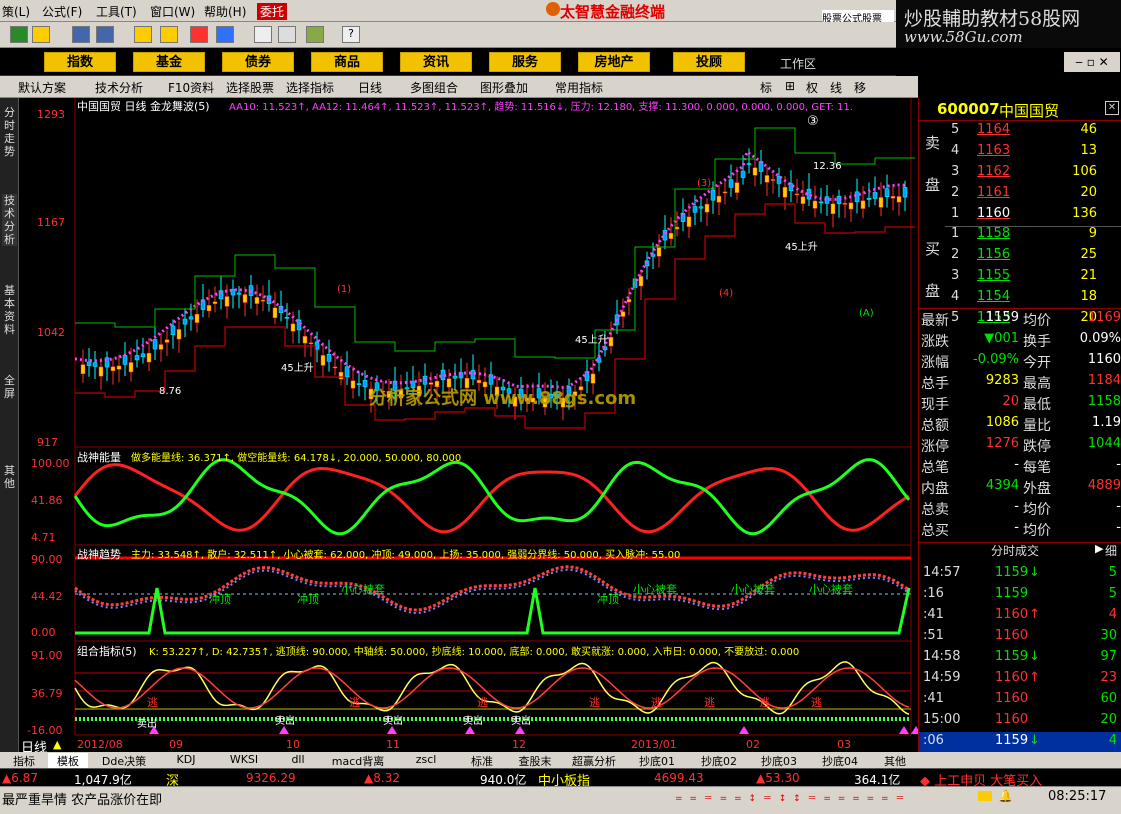 Image resolution: width=1121 pixels, height=814 pixels. Describe the element at coordinates (225, 11) in the screenshot. I see `menu-help: 帮助(H)` at that location.